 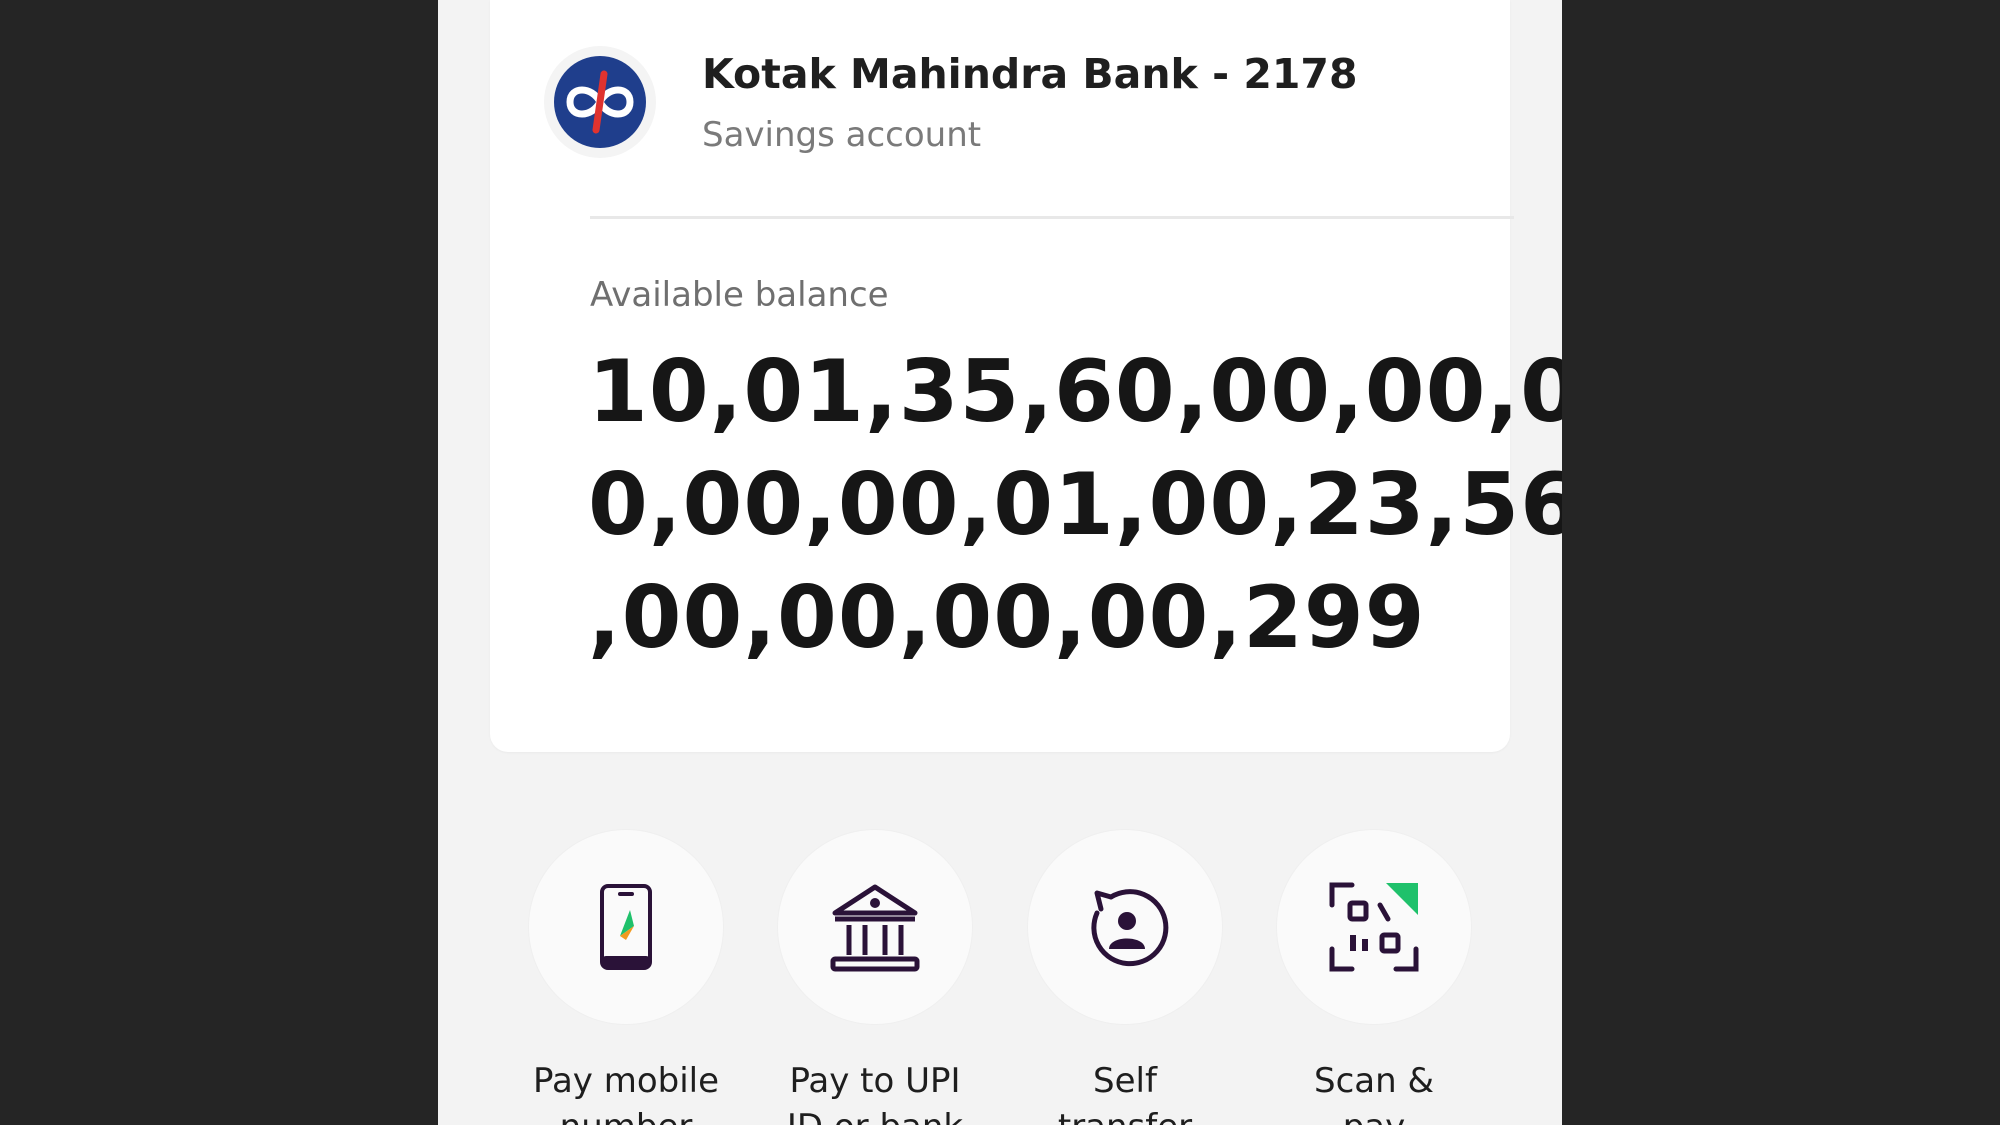 I want to click on bank-name: Kotak Mahindra Bank - 2178, so click(x=1030, y=74).